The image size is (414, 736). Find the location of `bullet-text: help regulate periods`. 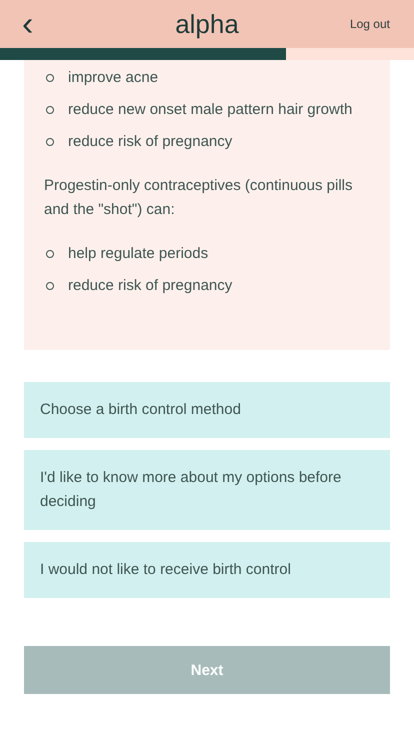

bullet-text: help regulate periods is located at coordinates (138, 254).